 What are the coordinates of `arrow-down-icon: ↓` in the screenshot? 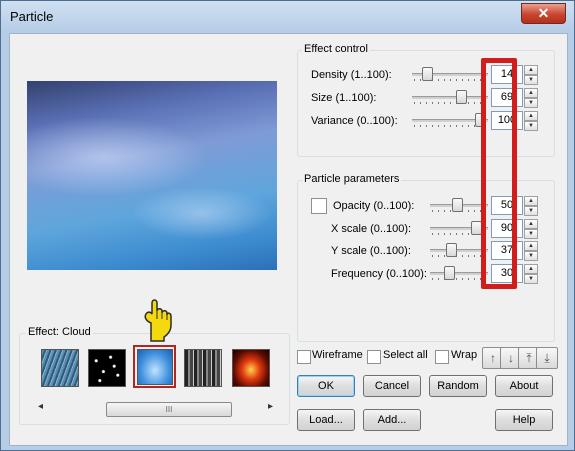 It's located at (511, 358).